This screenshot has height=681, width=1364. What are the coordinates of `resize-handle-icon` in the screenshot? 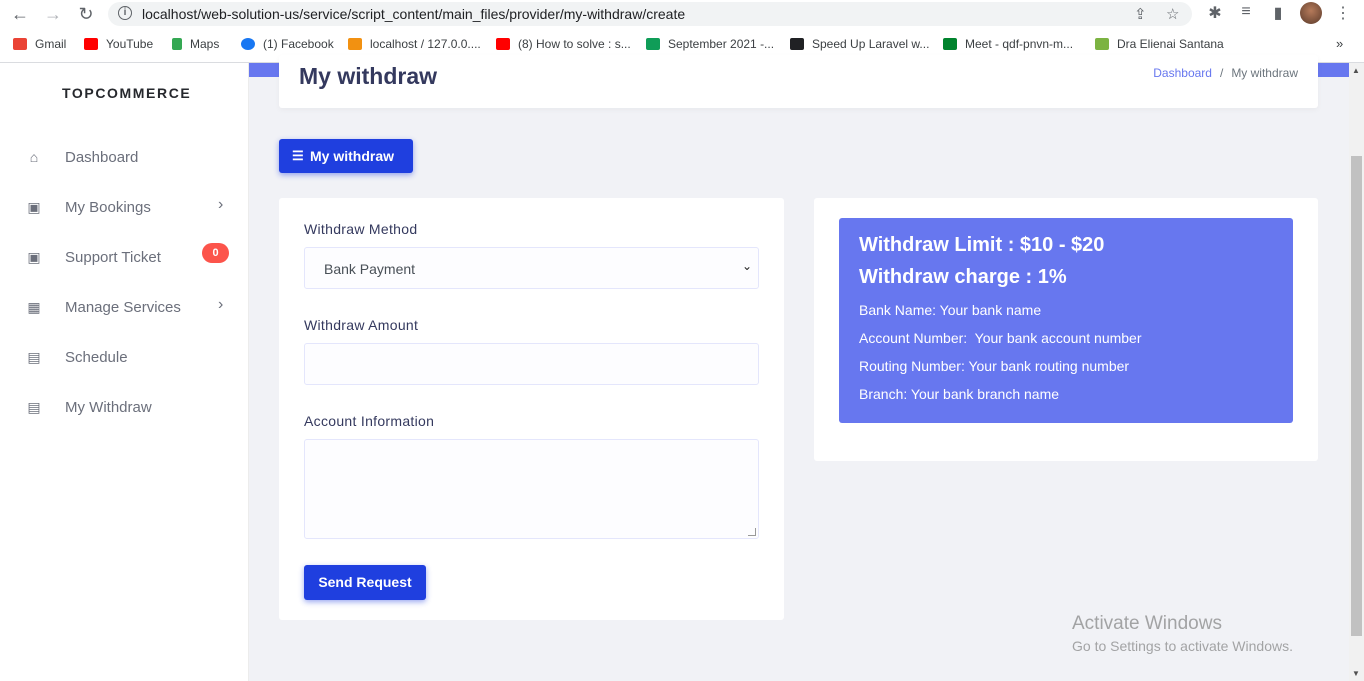 It's located at (752, 532).